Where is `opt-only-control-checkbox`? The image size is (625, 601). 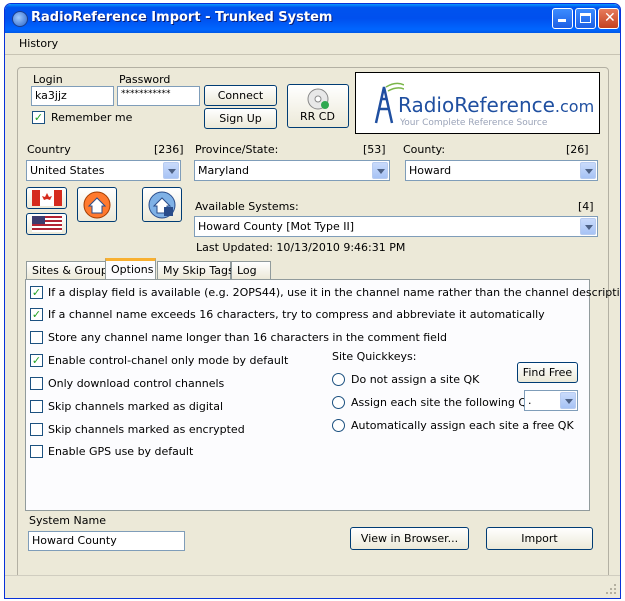
opt-only-control-checkbox is located at coordinates (36, 383).